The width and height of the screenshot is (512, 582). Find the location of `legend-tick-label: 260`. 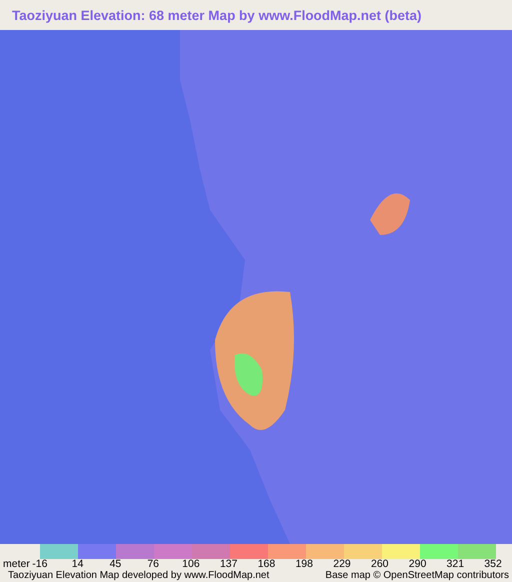

legend-tick-label: 260 is located at coordinates (380, 564).